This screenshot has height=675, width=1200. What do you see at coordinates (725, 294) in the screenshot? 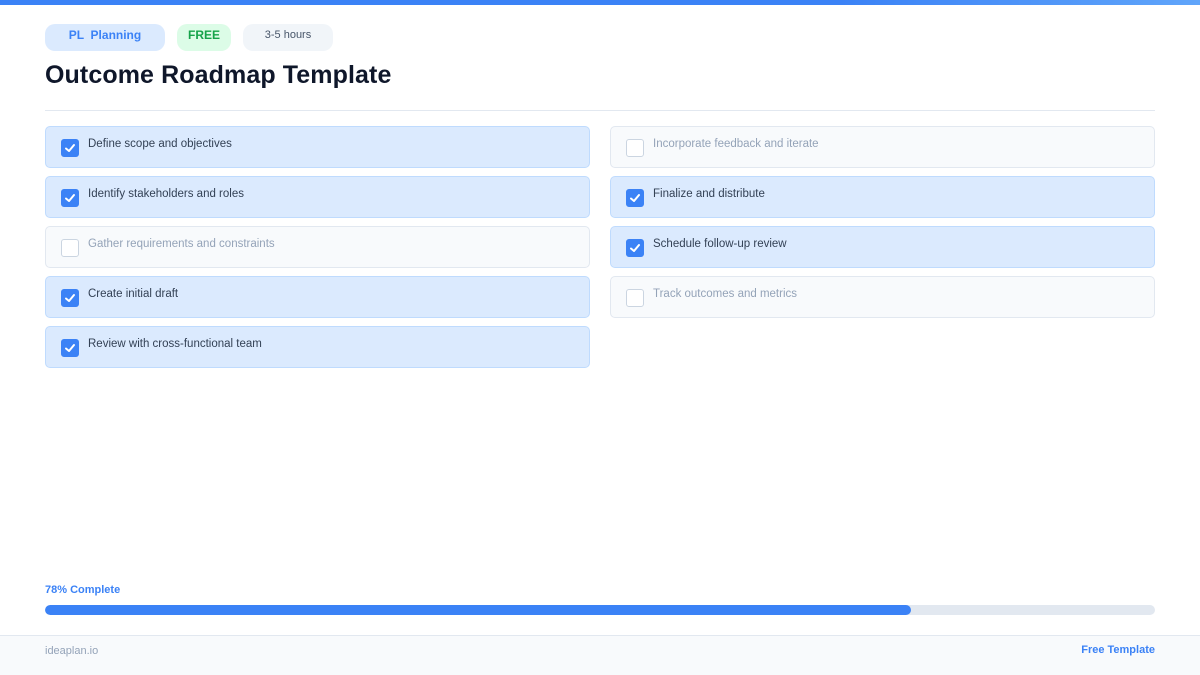
I see `task-label: Track outcomes and metrics` at bounding box center [725, 294].